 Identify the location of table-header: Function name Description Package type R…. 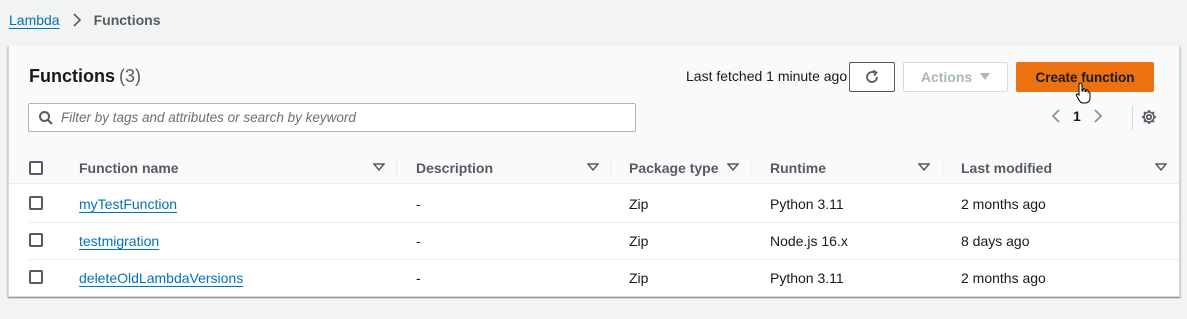
(594, 167).